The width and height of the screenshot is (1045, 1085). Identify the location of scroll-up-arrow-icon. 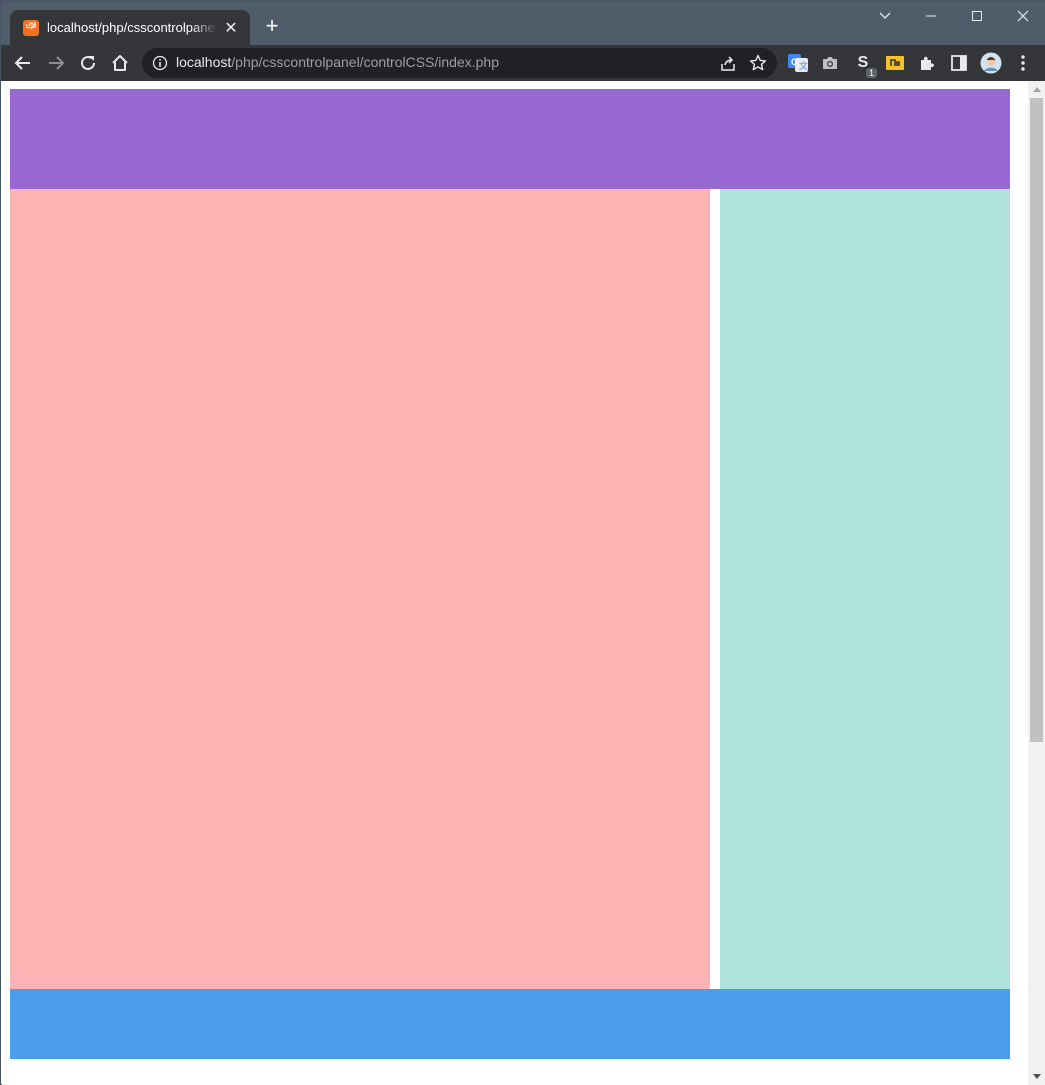
(1036, 89).